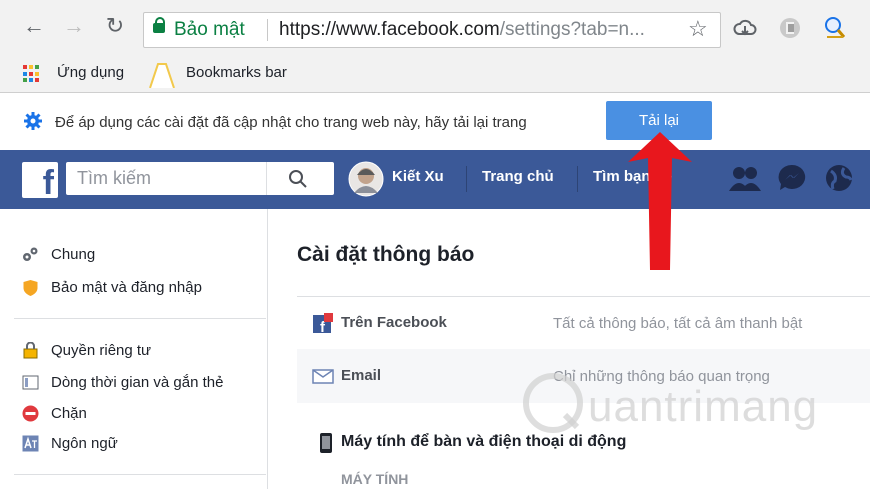 Image resolution: width=870 pixels, height=489 pixels. Describe the element at coordinates (267, 30) in the screenshot. I see `address-separator` at that location.